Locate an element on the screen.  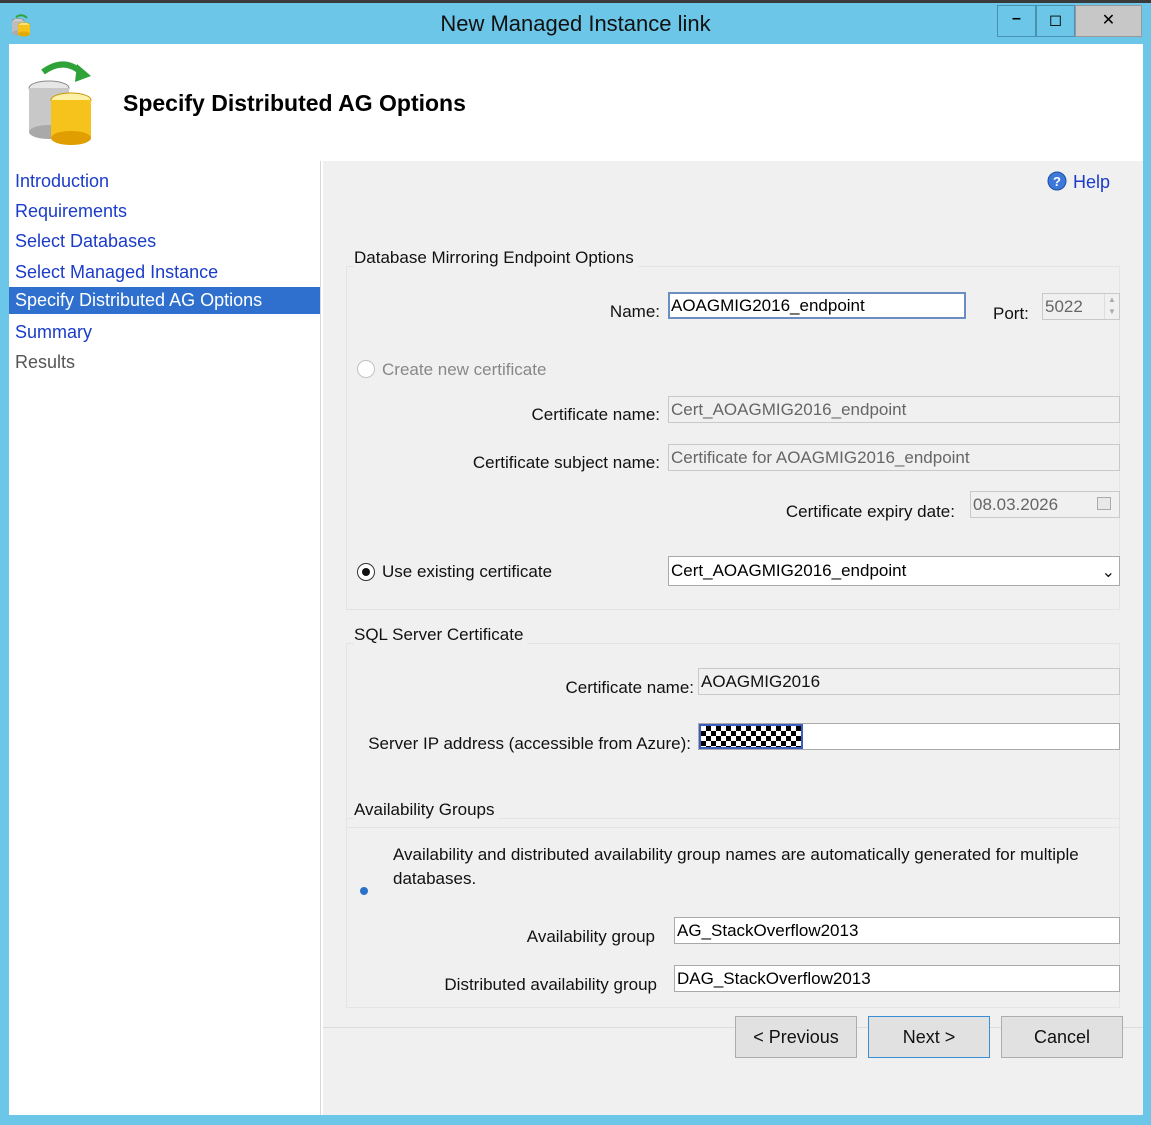
expiry-date-picker: 08.03.2026 is located at coordinates (1045, 504).